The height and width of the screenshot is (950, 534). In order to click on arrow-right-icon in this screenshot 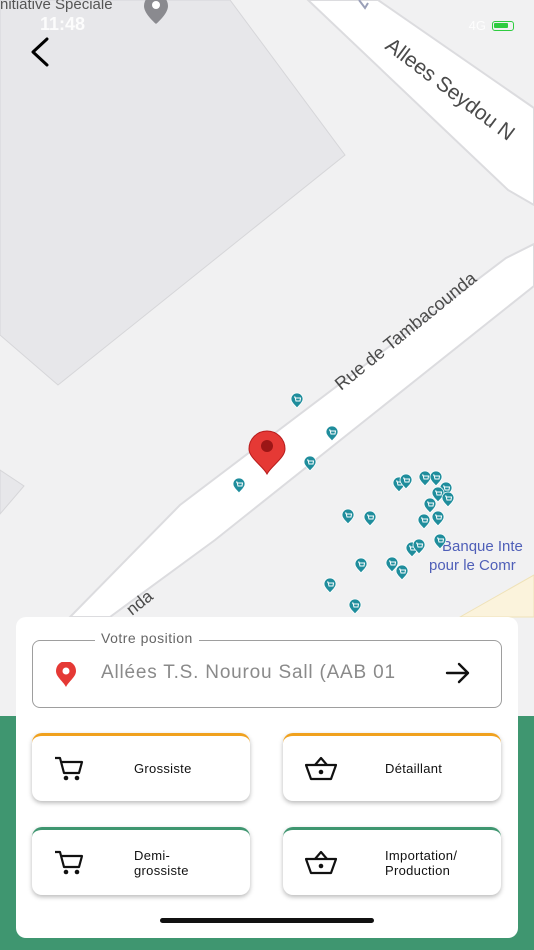, I will do `click(458, 673)`.